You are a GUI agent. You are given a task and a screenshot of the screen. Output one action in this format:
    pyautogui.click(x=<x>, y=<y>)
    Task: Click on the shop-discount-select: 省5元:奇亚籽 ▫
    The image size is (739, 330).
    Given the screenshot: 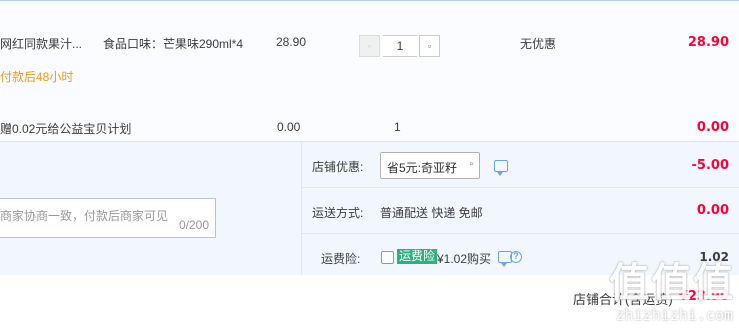 What is the action you would take?
    pyautogui.click(x=430, y=165)
    